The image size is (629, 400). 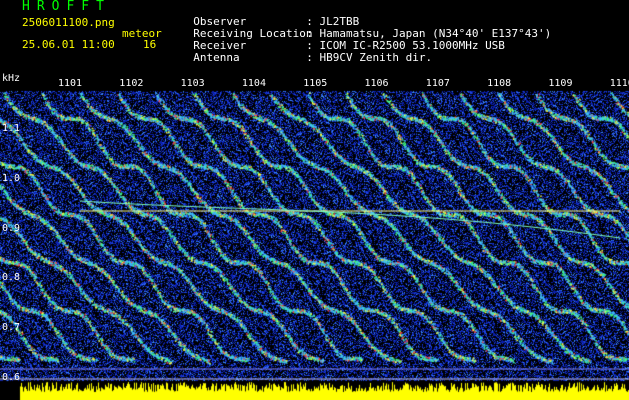 What do you see at coordinates (253, 83) in the screenshot?
I see `x-tick-label: 1104` at bounding box center [253, 83].